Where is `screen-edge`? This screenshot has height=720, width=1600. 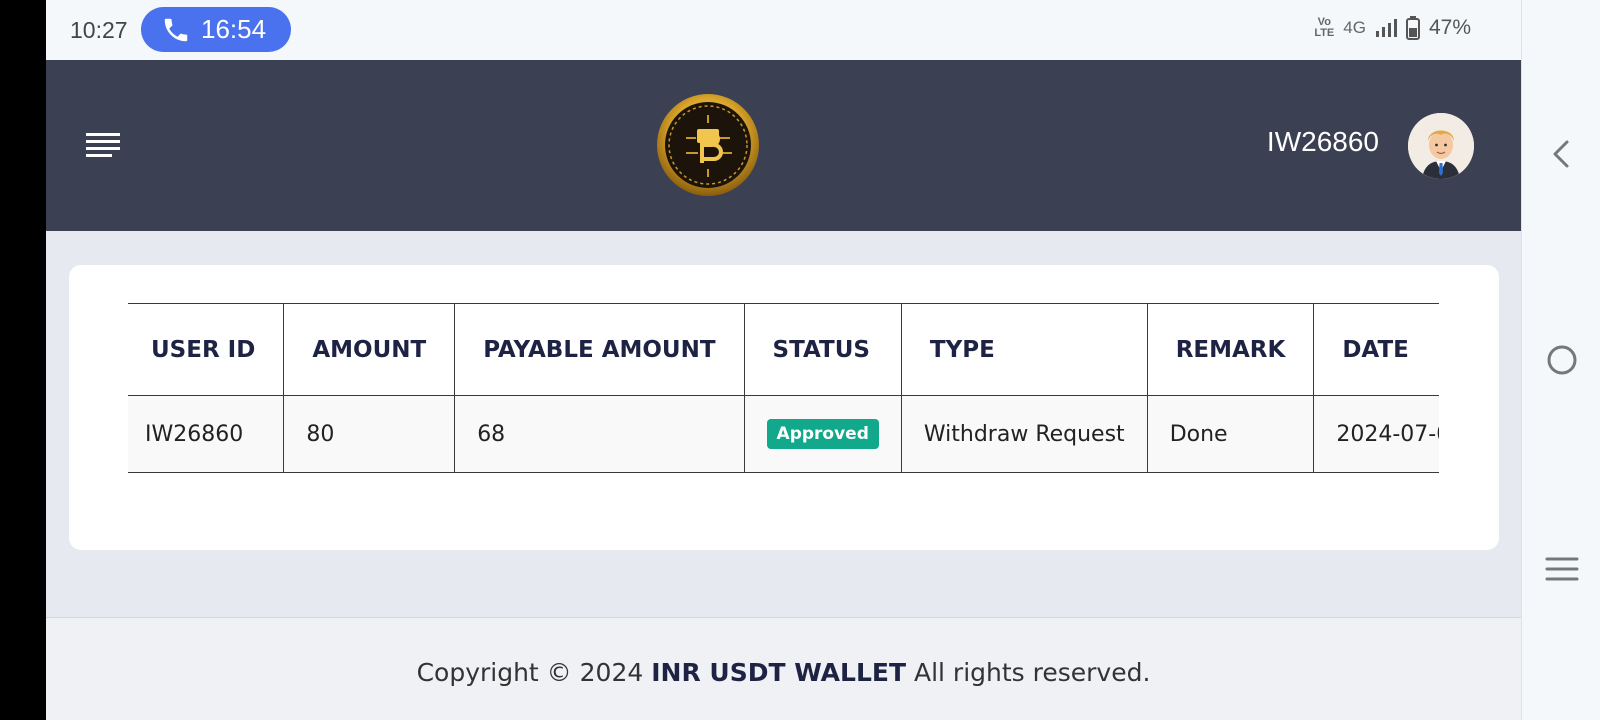 screen-edge is located at coordinates (23, 360).